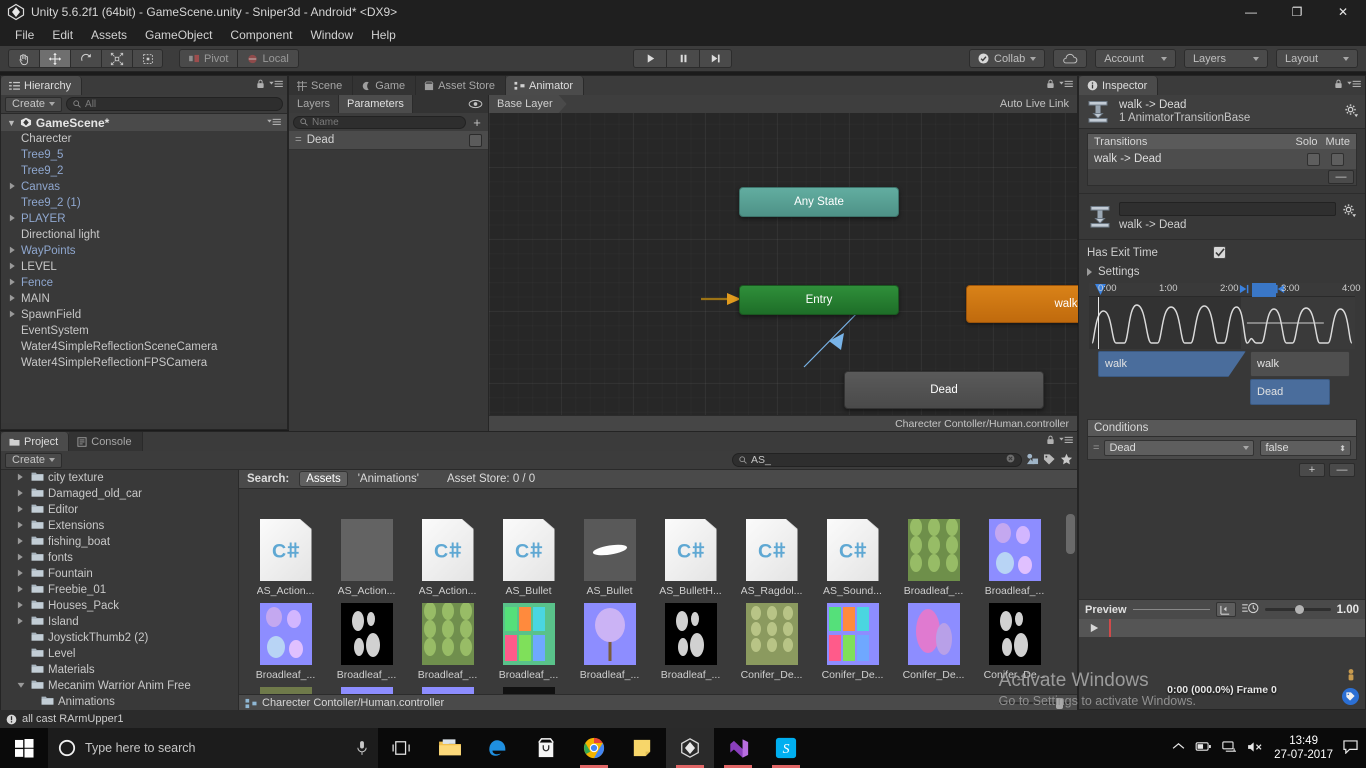 The width and height of the screenshot is (1366, 768). What do you see at coordinates (1178, 748) in the screenshot?
I see `show-hidden-icons-icon` at bounding box center [1178, 748].